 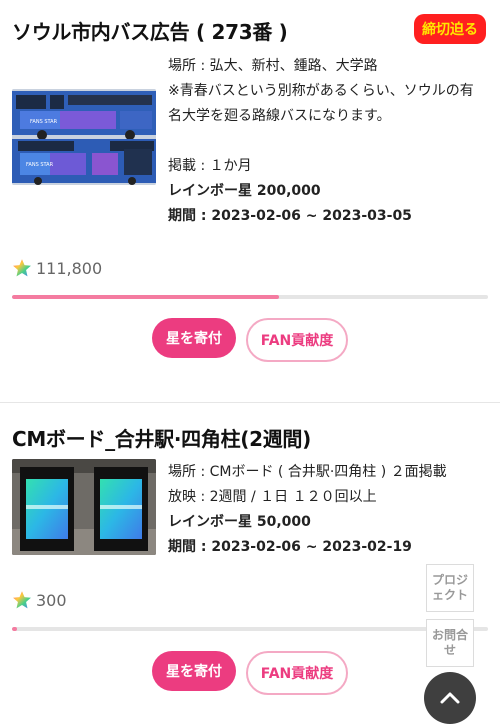 I want to click on deadline-badge: 締切迫る, so click(x=450, y=29).